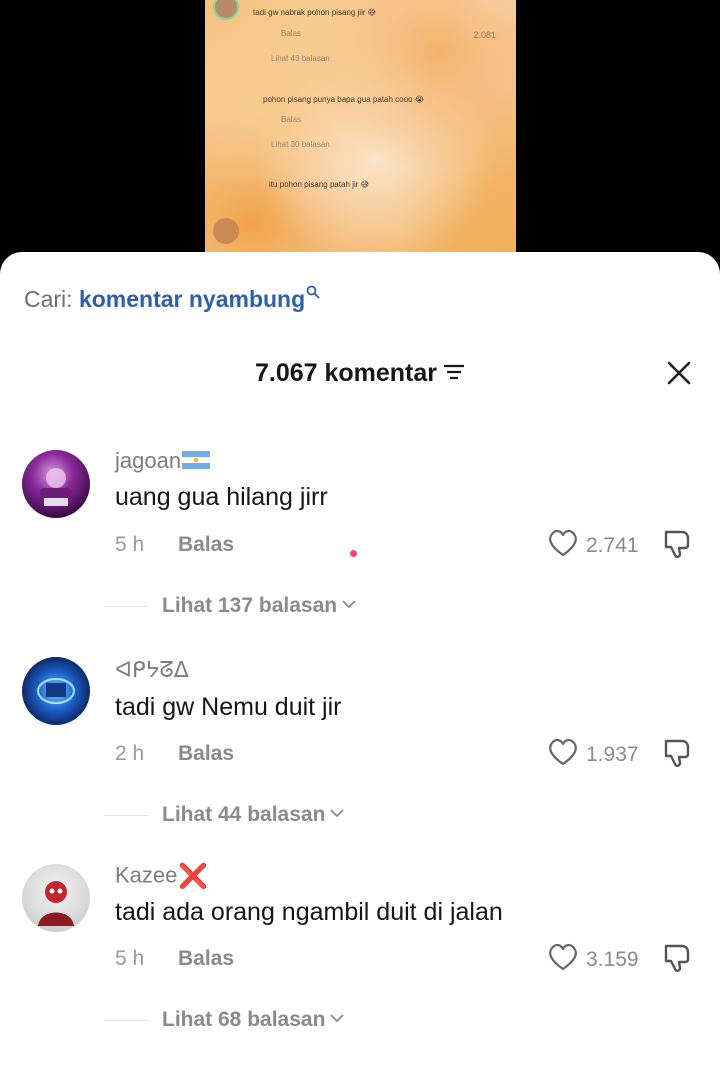 This screenshot has width=720, height=1070. I want to click on video-like-count: 2.081, so click(484, 35).